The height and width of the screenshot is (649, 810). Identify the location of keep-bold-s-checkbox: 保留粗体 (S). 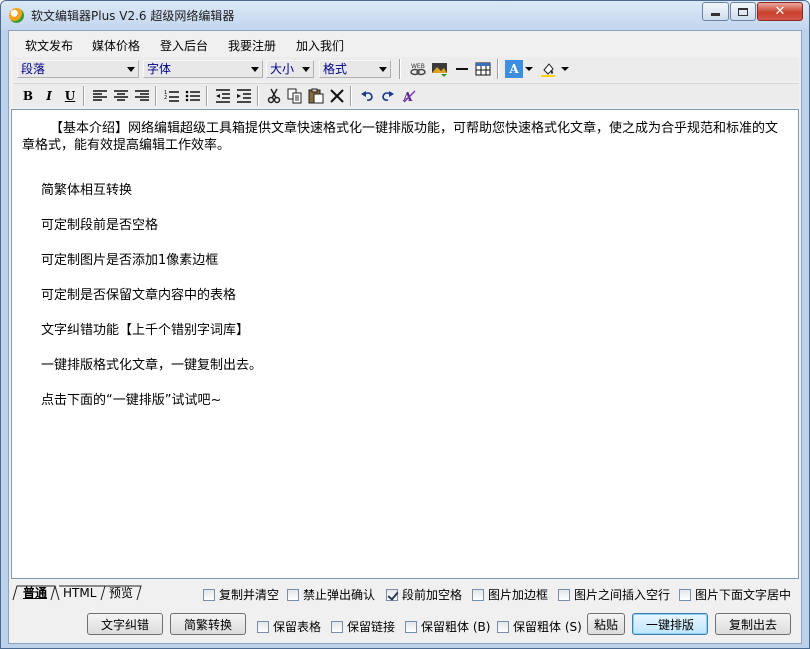
(539, 626).